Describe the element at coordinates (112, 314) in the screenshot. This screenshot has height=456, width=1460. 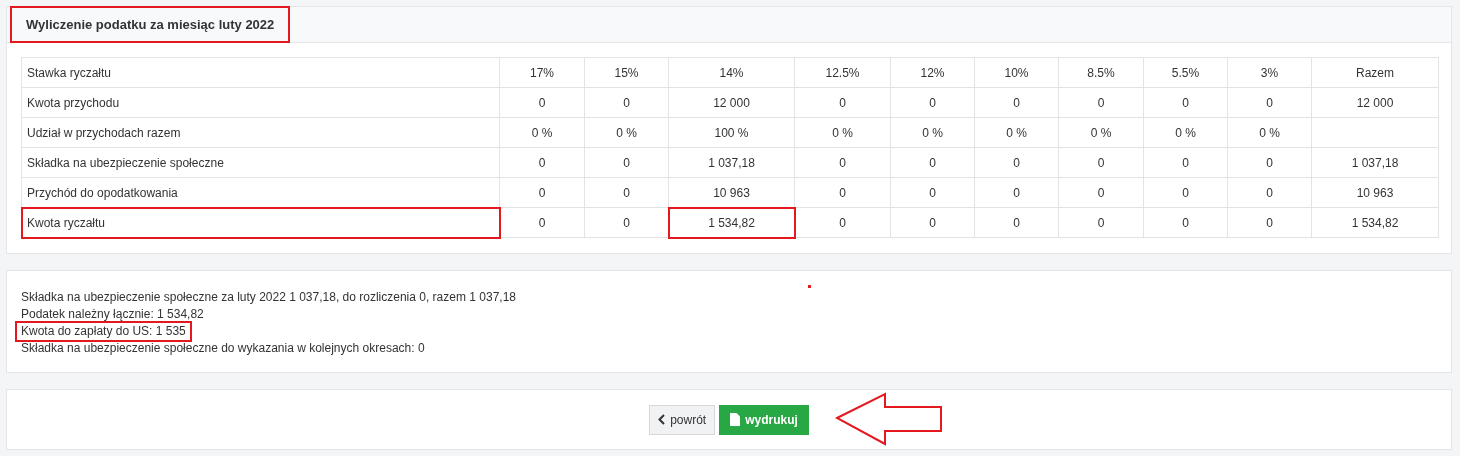
I see `summary-text: Podatek należny łącznie: 1 534,82` at that location.